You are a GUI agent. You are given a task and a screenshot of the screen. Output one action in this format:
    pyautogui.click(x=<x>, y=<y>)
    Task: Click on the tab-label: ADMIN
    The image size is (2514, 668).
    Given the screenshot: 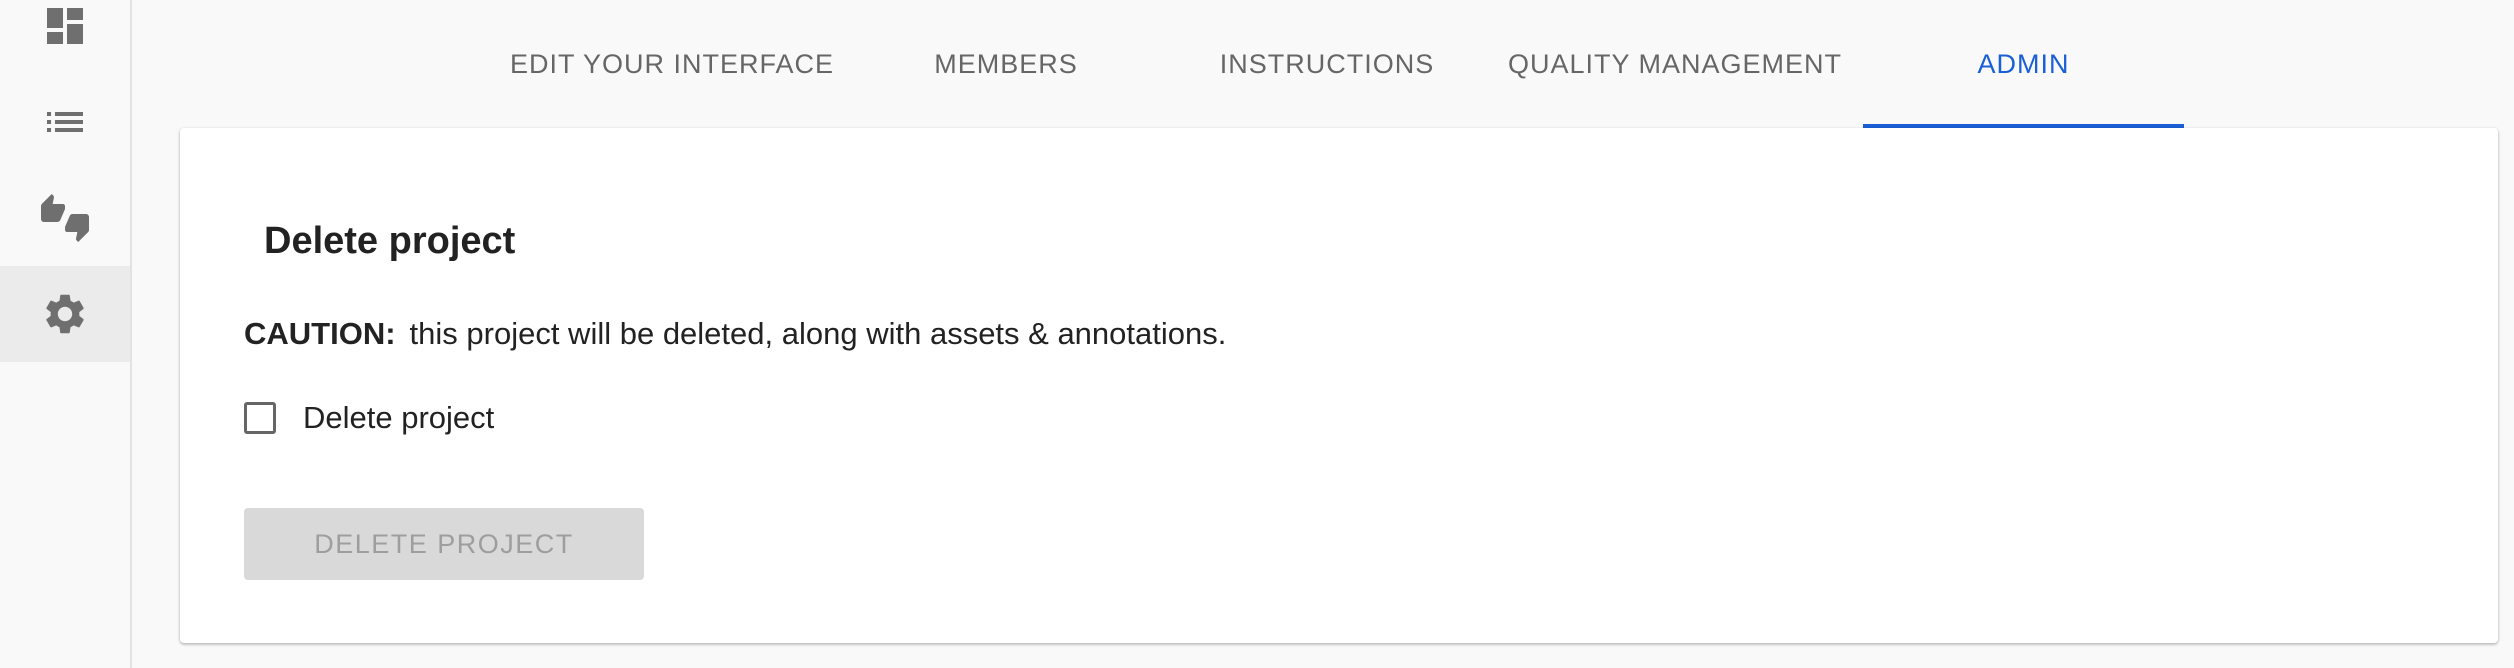 What is the action you would take?
    pyautogui.click(x=2023, y=63)
    